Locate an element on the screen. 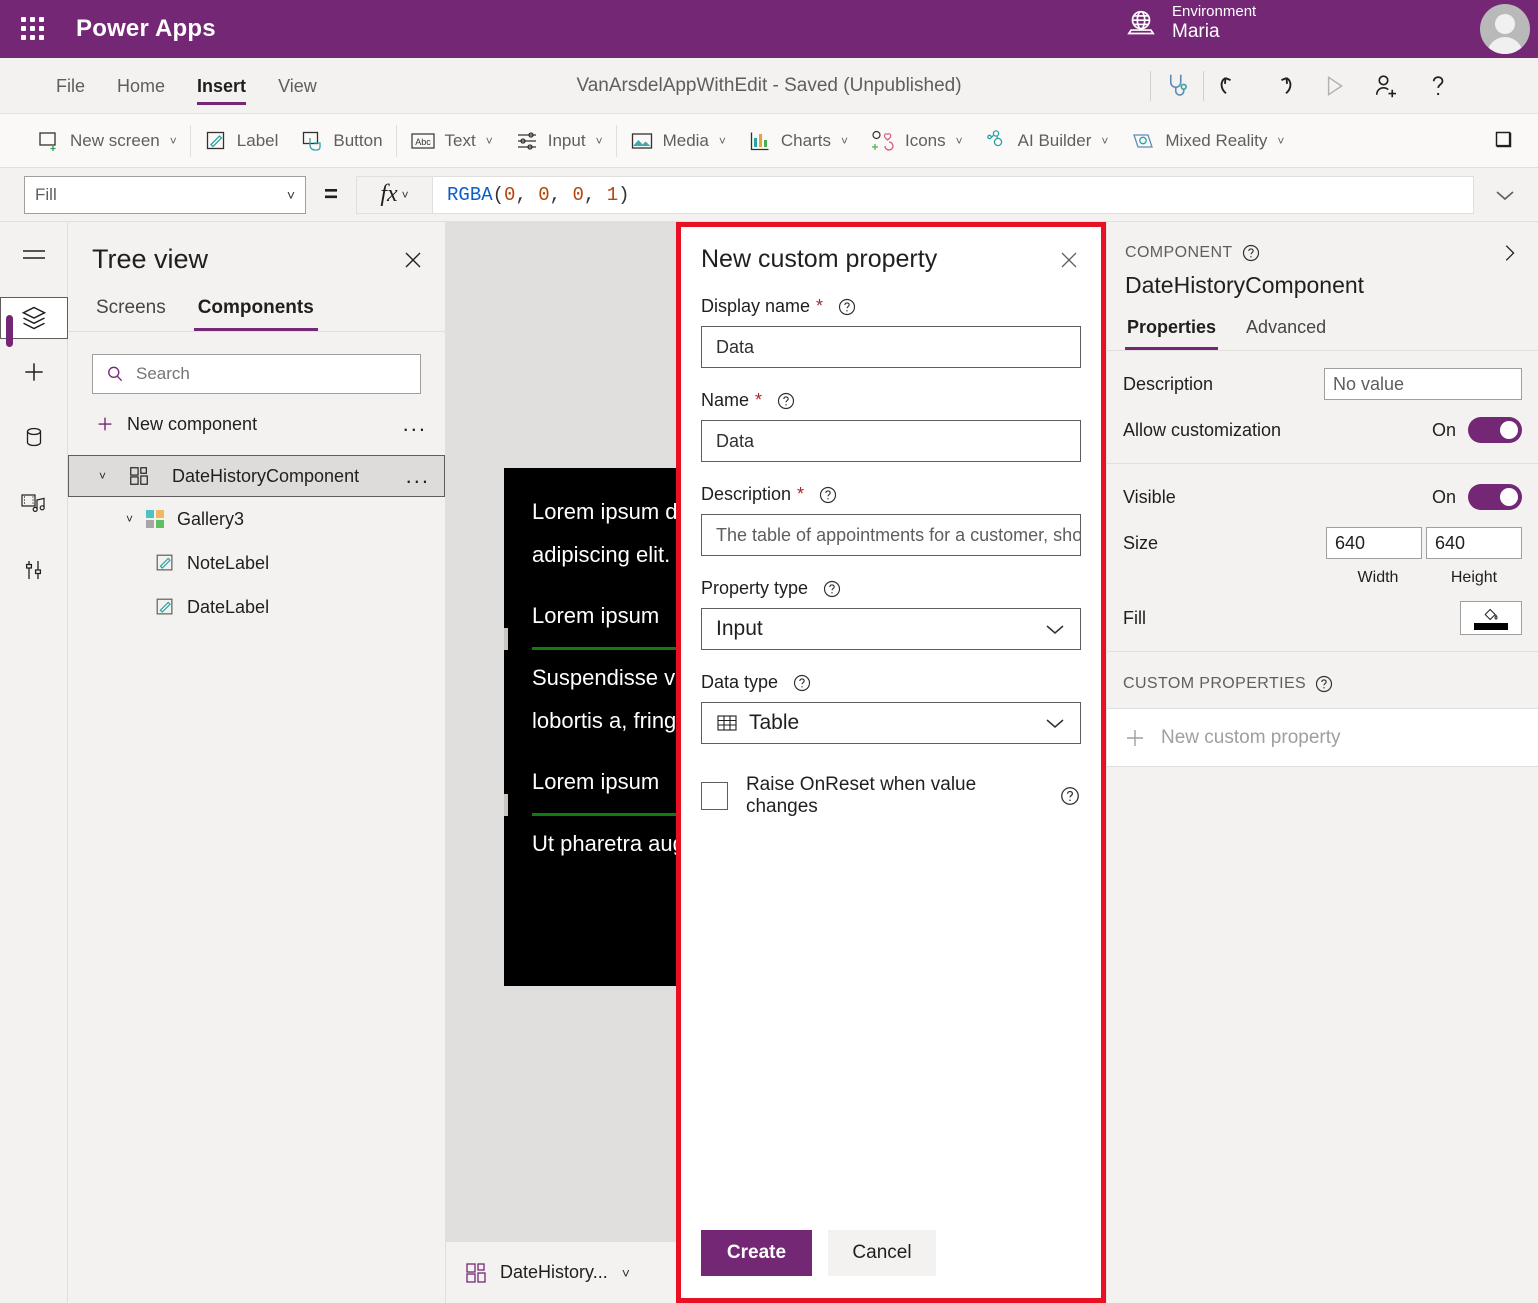 The height and width of the screenshot is (1303, 1538). formula-expand-chevron-down-icon is located at coordinates (1505, 195).